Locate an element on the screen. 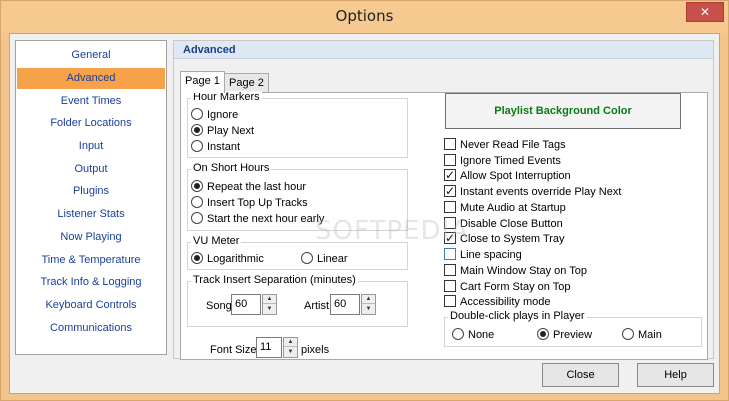 The height and width of the screenshot is (401, 729). hour-markers-group: Hour Markers Ignore Play Next Instant is located at coordinates (297, 124).